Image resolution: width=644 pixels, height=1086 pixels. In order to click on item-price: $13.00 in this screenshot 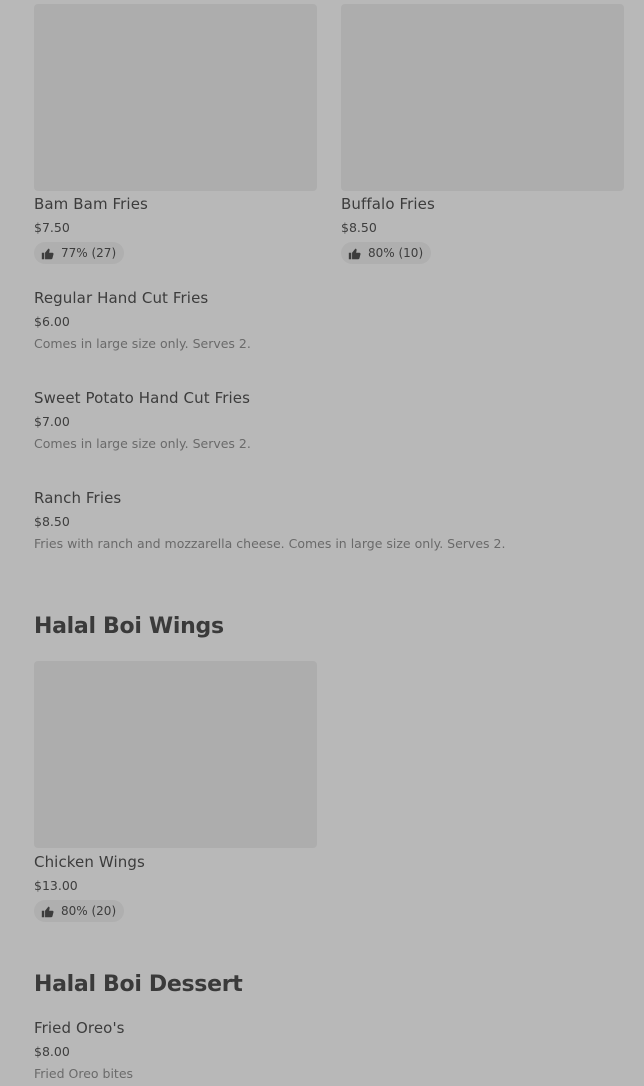, I will do `click(56, 885)`.